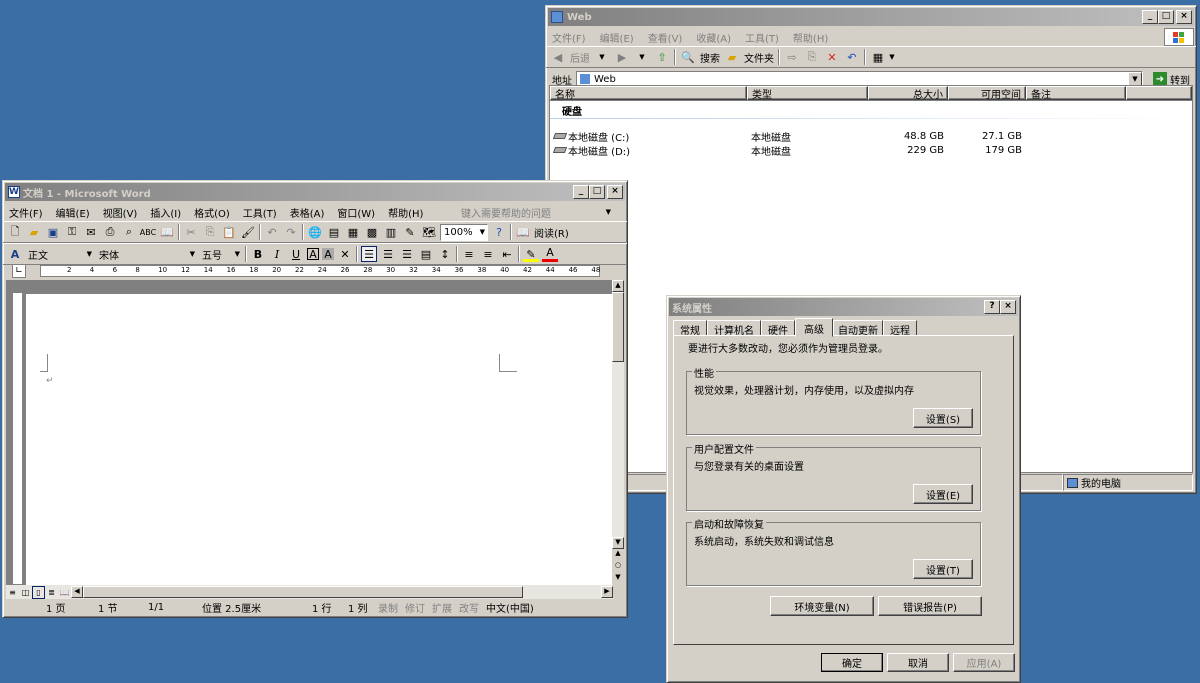  I want to click on help-search: 键入需要帮助的问题 ▼, so click(536, 212).